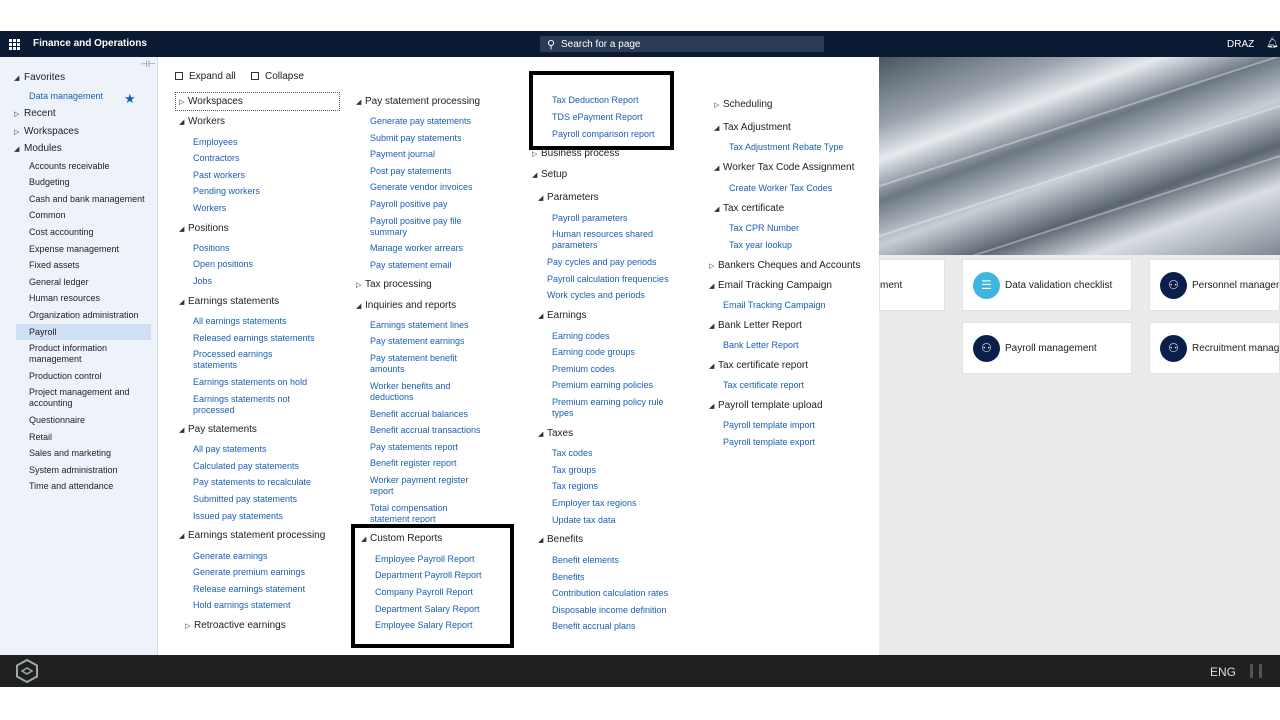 This screenshot has height=720, width=1280. Describe the element at coordinates (235, 625) in the screenshot. I see `group-retroactive-earnings: ▷ Retroactive earnings` at that location.